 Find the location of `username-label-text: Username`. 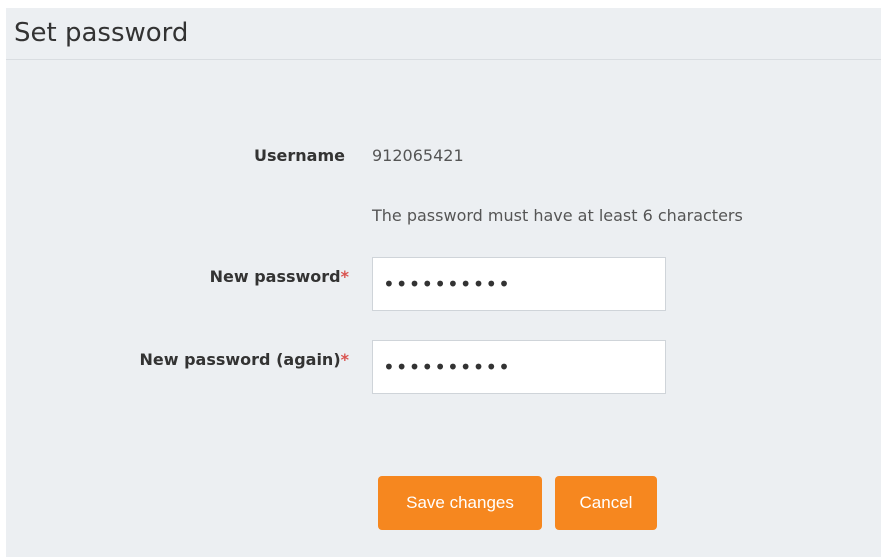

username-label-text: Username is located at coordinates (299, 155).